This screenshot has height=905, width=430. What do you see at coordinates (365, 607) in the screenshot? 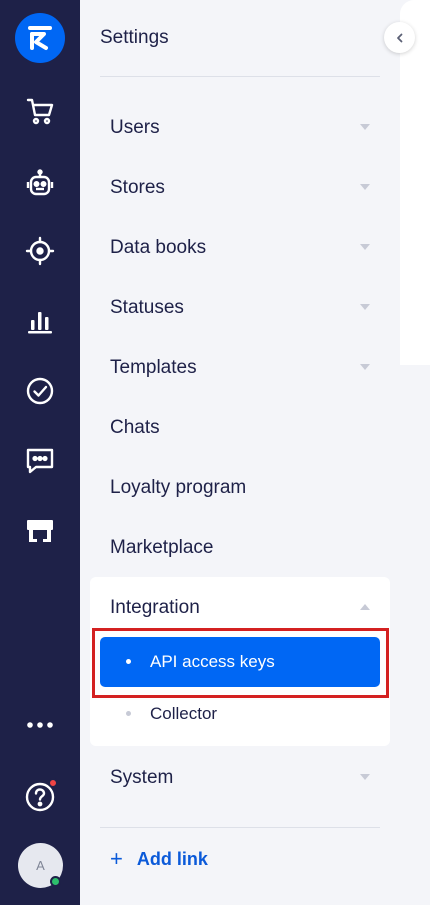
I see `chevron-up-icon` at bounding box center [365, 607].